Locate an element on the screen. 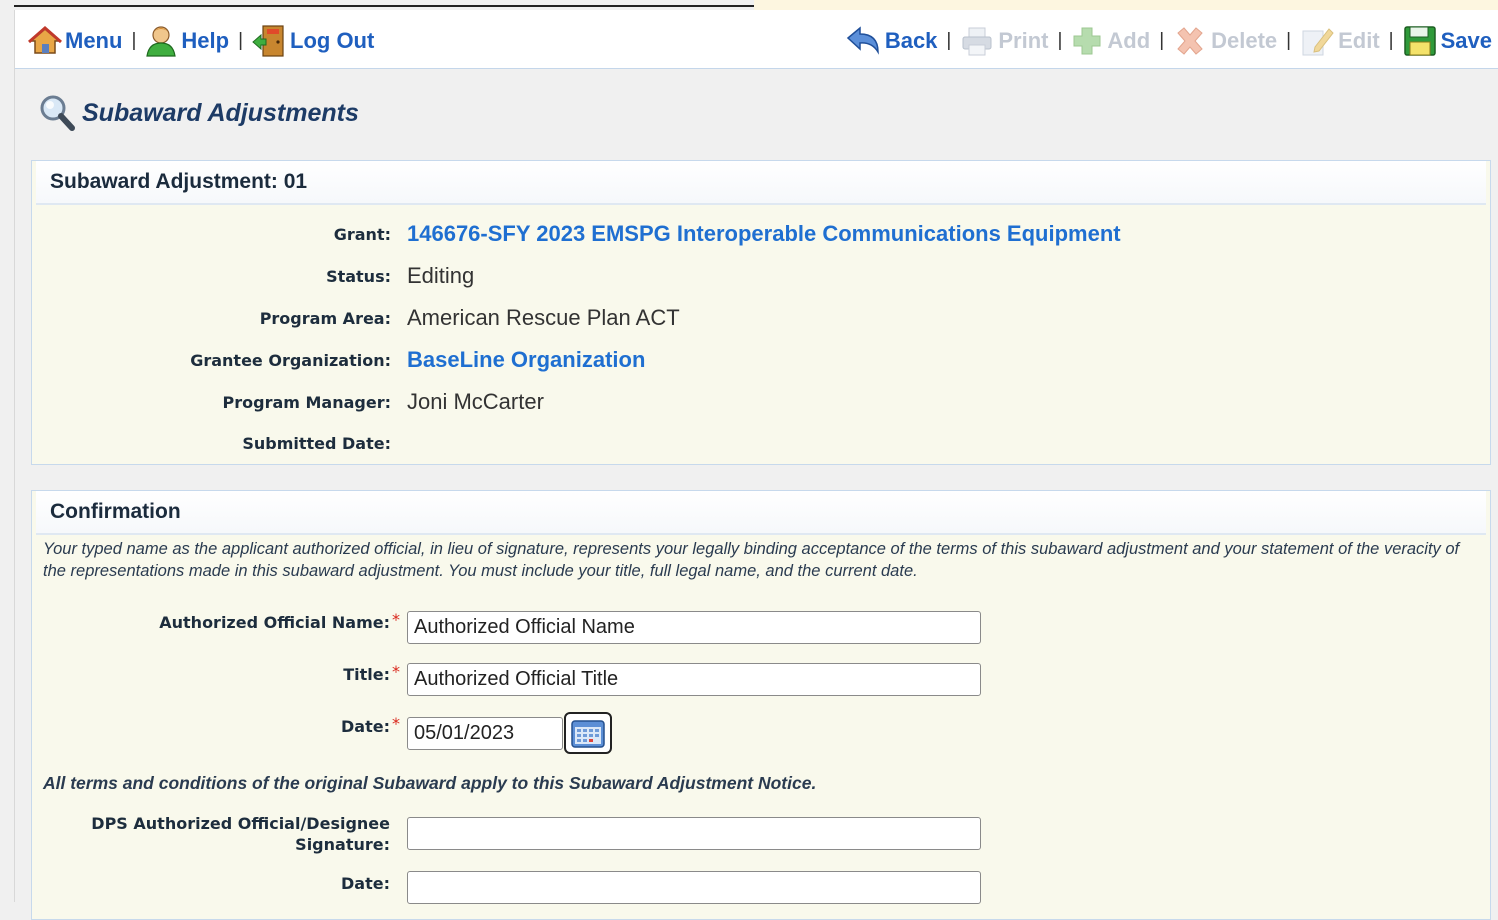 Image resolution: width=1498 pixels, height=920 pixels. date-label: Date: * is located at coordinates (216, 725).